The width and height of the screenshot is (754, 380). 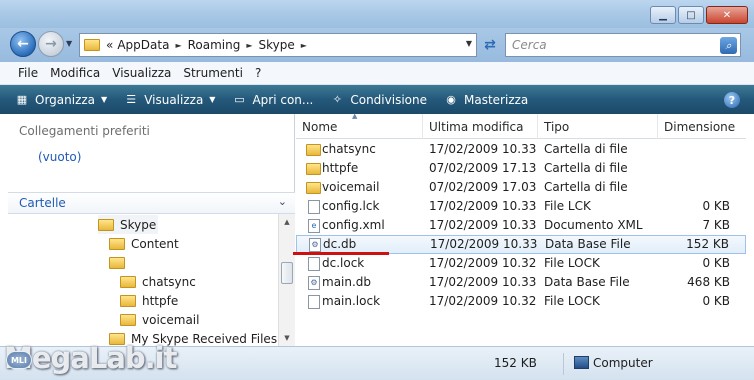 I want to click on back-button: ←, so click(x=23, y=44).